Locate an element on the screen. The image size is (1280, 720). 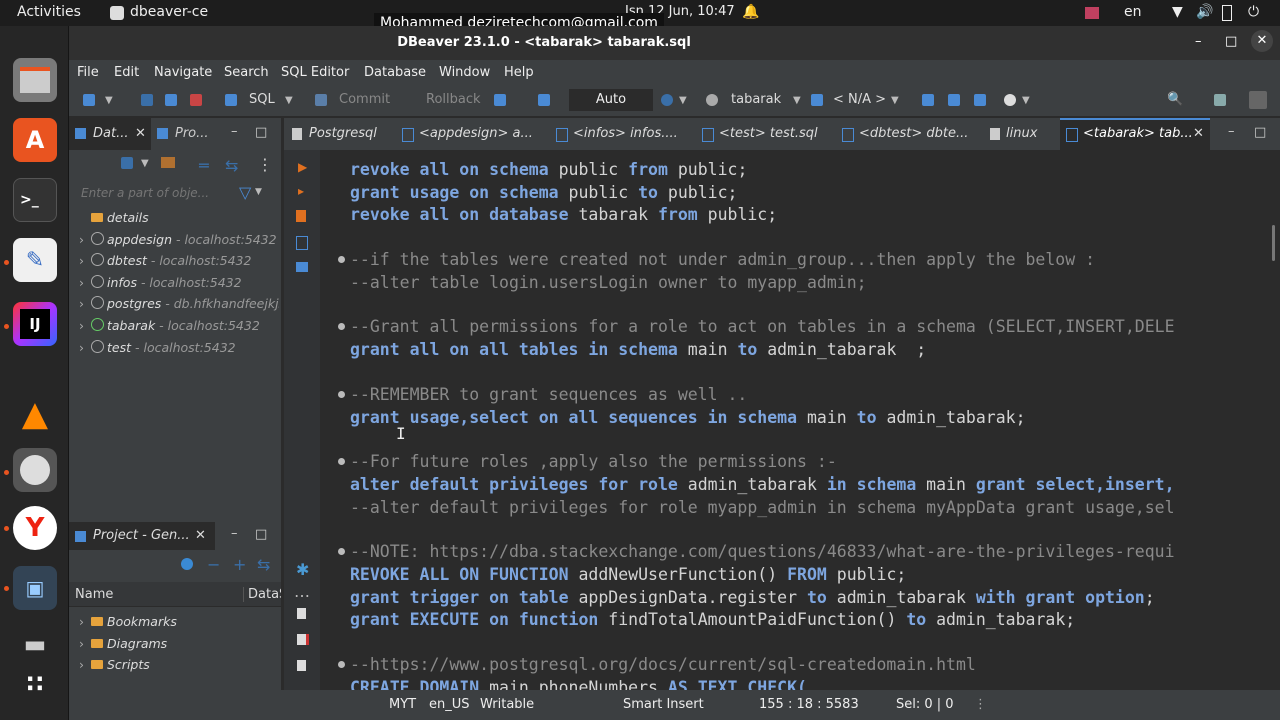
sql-button: SQL is located at coordinates (262, 99).